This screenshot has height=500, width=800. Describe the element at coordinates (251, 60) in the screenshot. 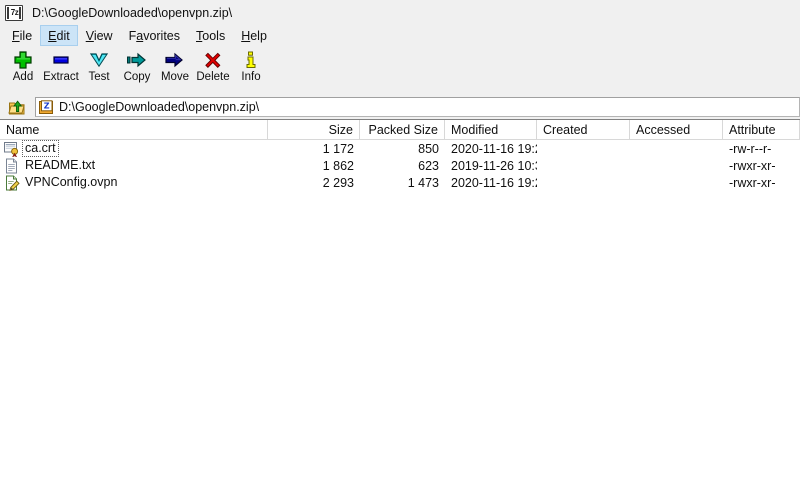

I see `info-icon` at that location.